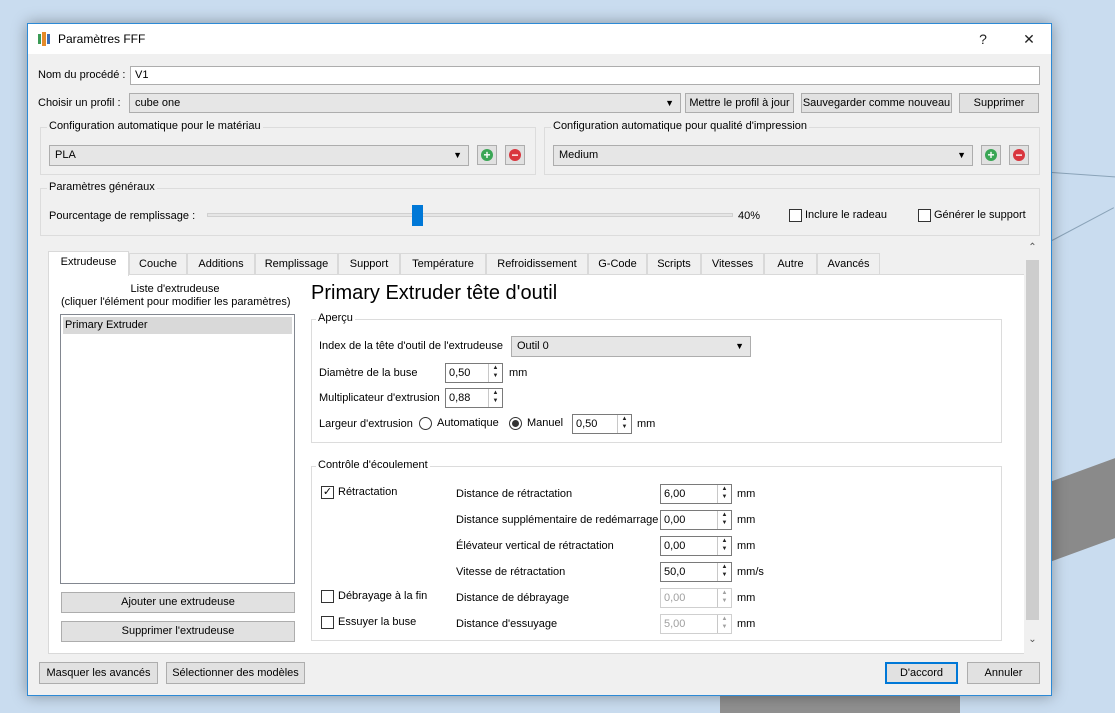  I want to click on tab-remplissage: Remplissage, so click(296, 264).